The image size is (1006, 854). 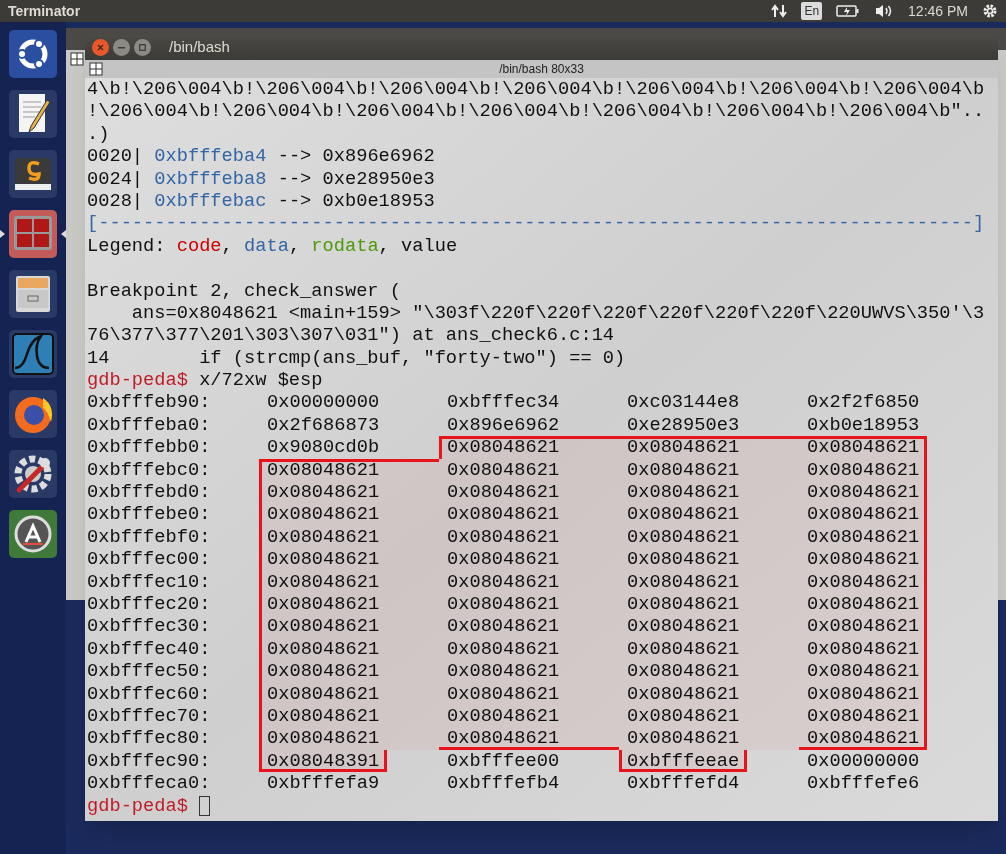 I want to click on terminal-text: 0xbfffeba4, so click(x=210, y=156).